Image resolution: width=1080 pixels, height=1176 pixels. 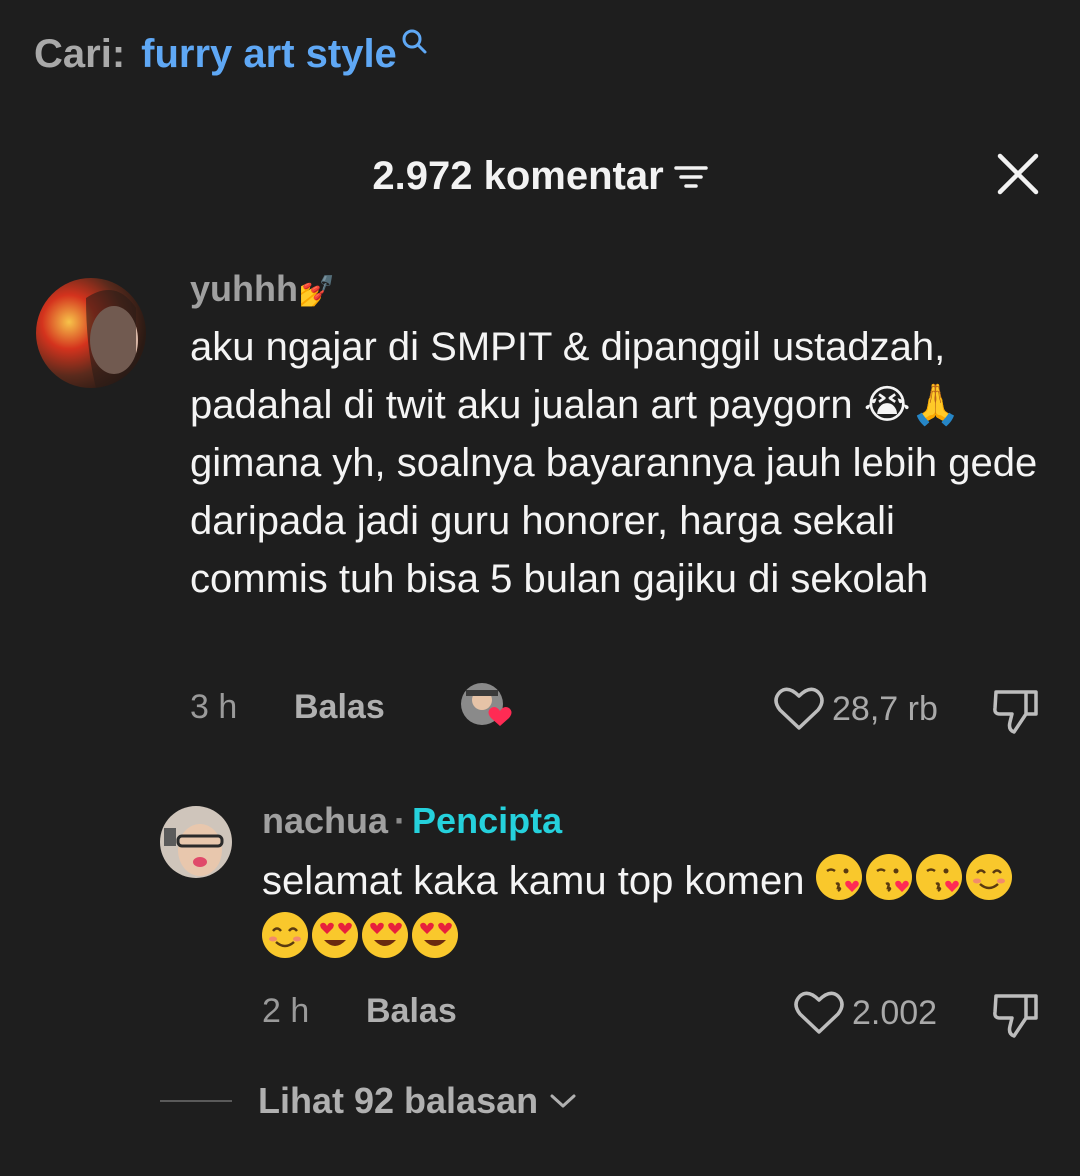 I want to click on reply-avatar, so click(x=196, y=842).